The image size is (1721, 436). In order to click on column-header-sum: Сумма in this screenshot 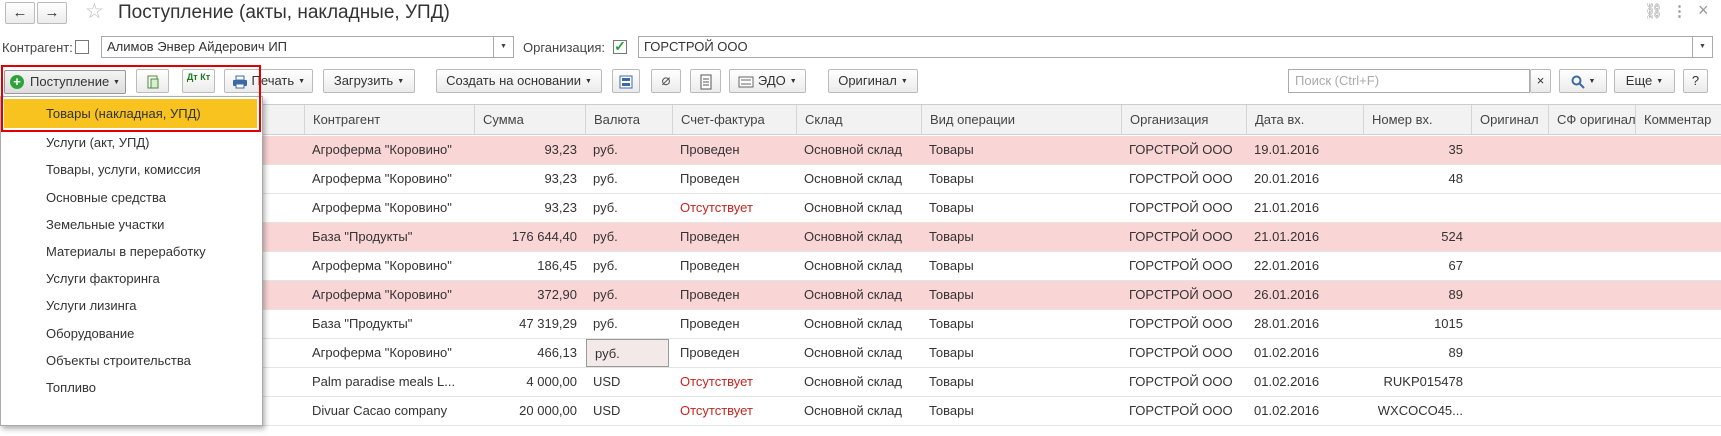, I will do `click(529, 120)`.